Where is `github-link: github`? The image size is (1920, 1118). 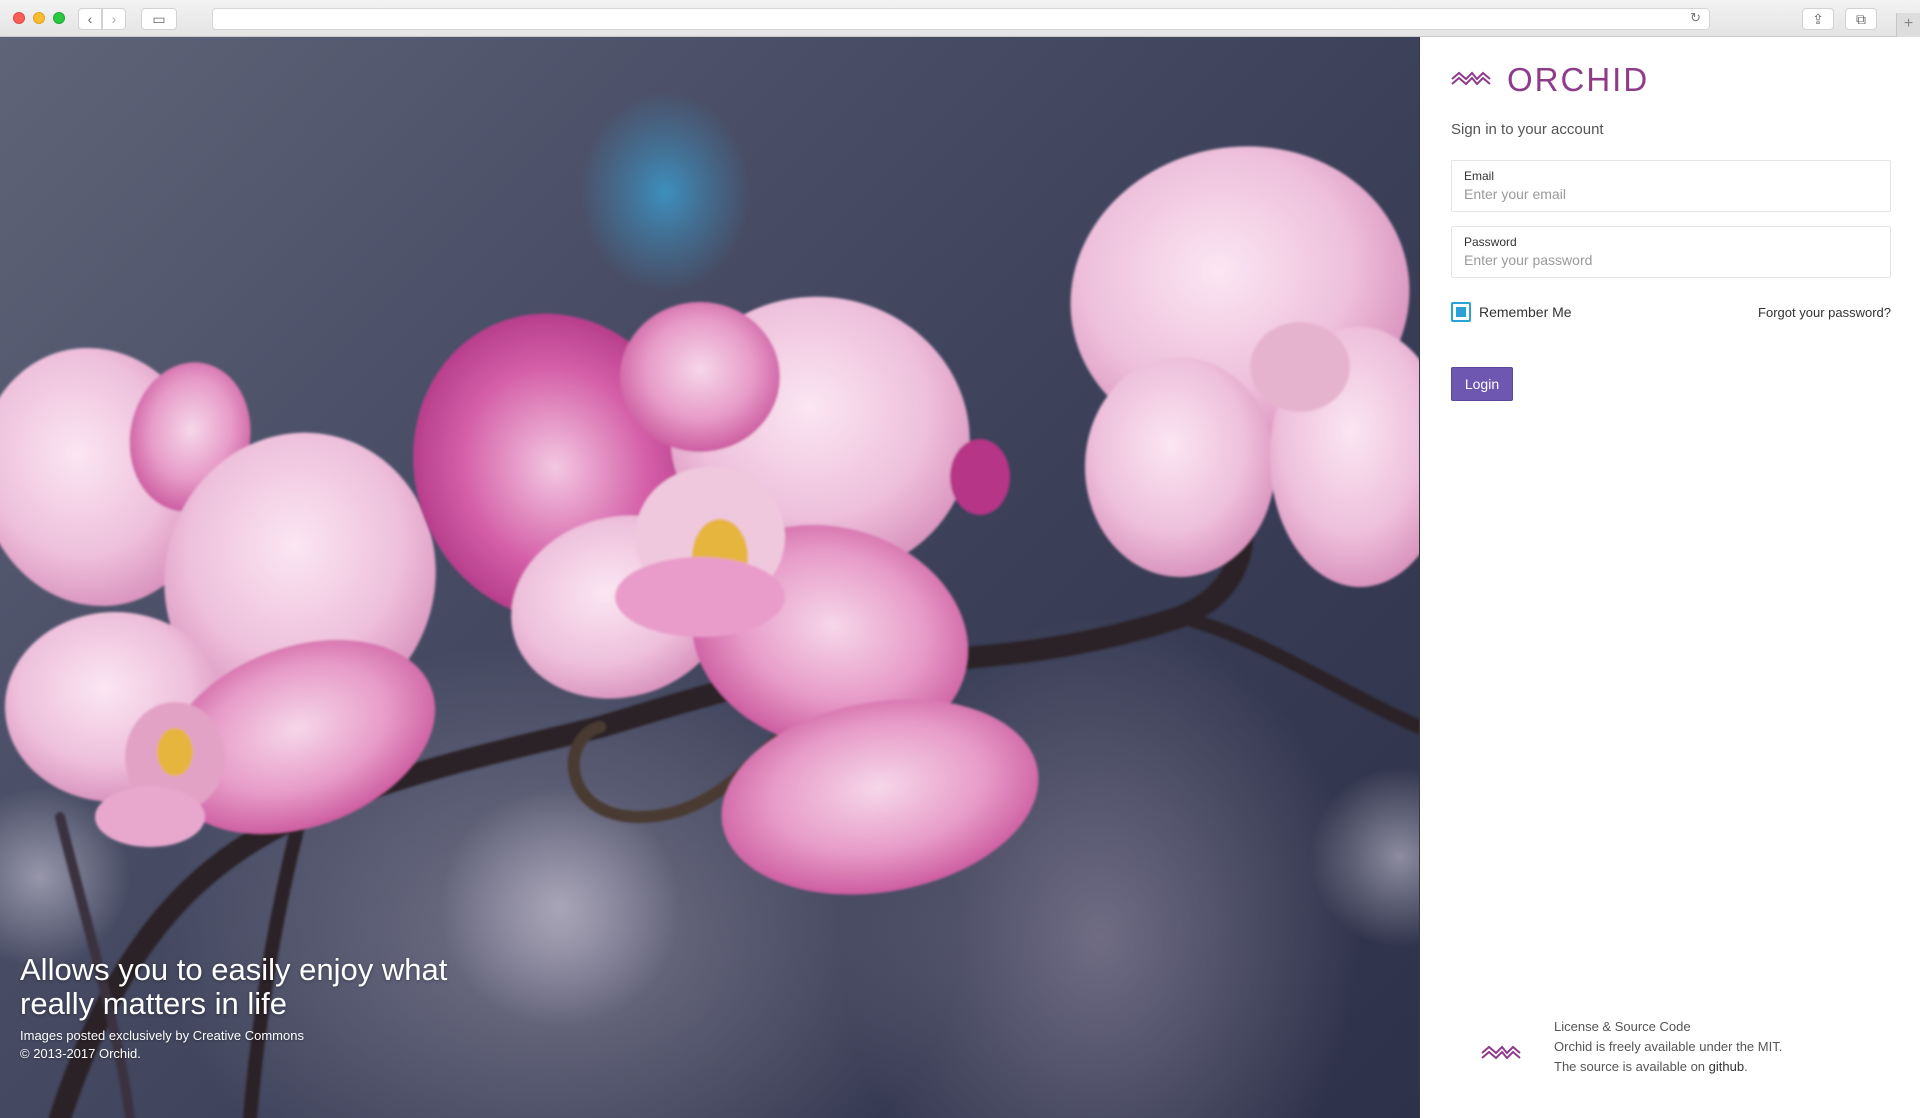
github-link: github is located at coordinates (1726, 1066).